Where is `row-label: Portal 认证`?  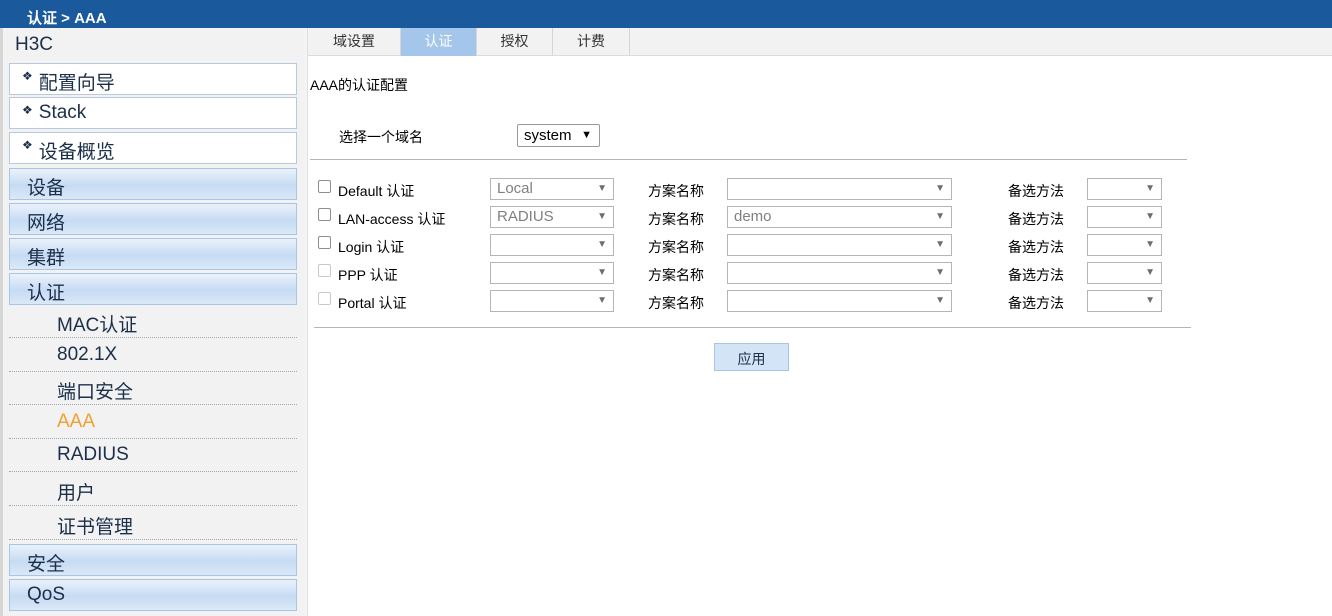
row-label: Portal 认证 is located at coordinates (372, 303).